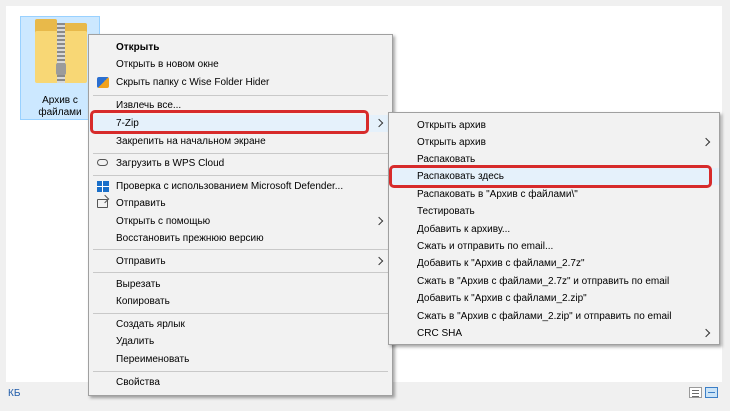  Describe the element at coordinates (550, 176) in the screenshot. I see `highlight-extract-here-box` at that location.